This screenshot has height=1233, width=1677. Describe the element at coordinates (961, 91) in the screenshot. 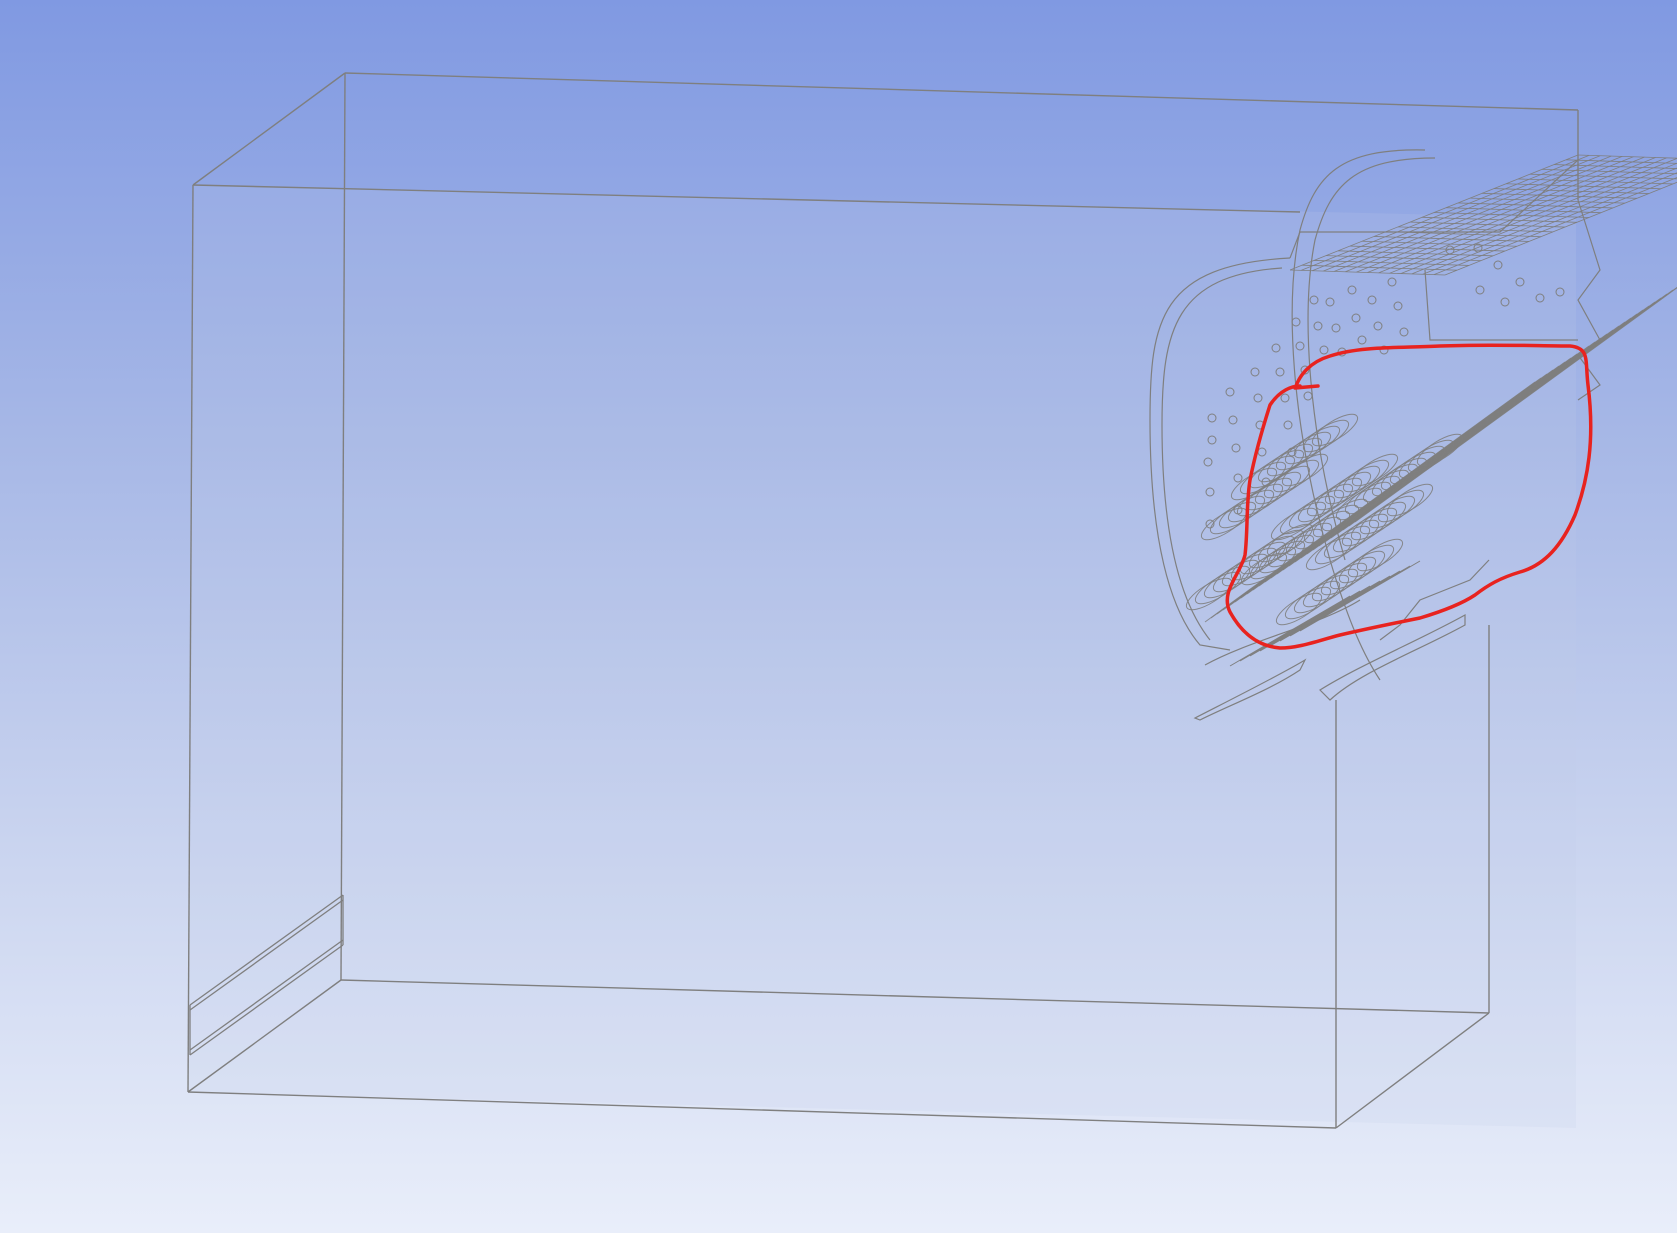

I see `enclosure-back-edge-top` at that location.